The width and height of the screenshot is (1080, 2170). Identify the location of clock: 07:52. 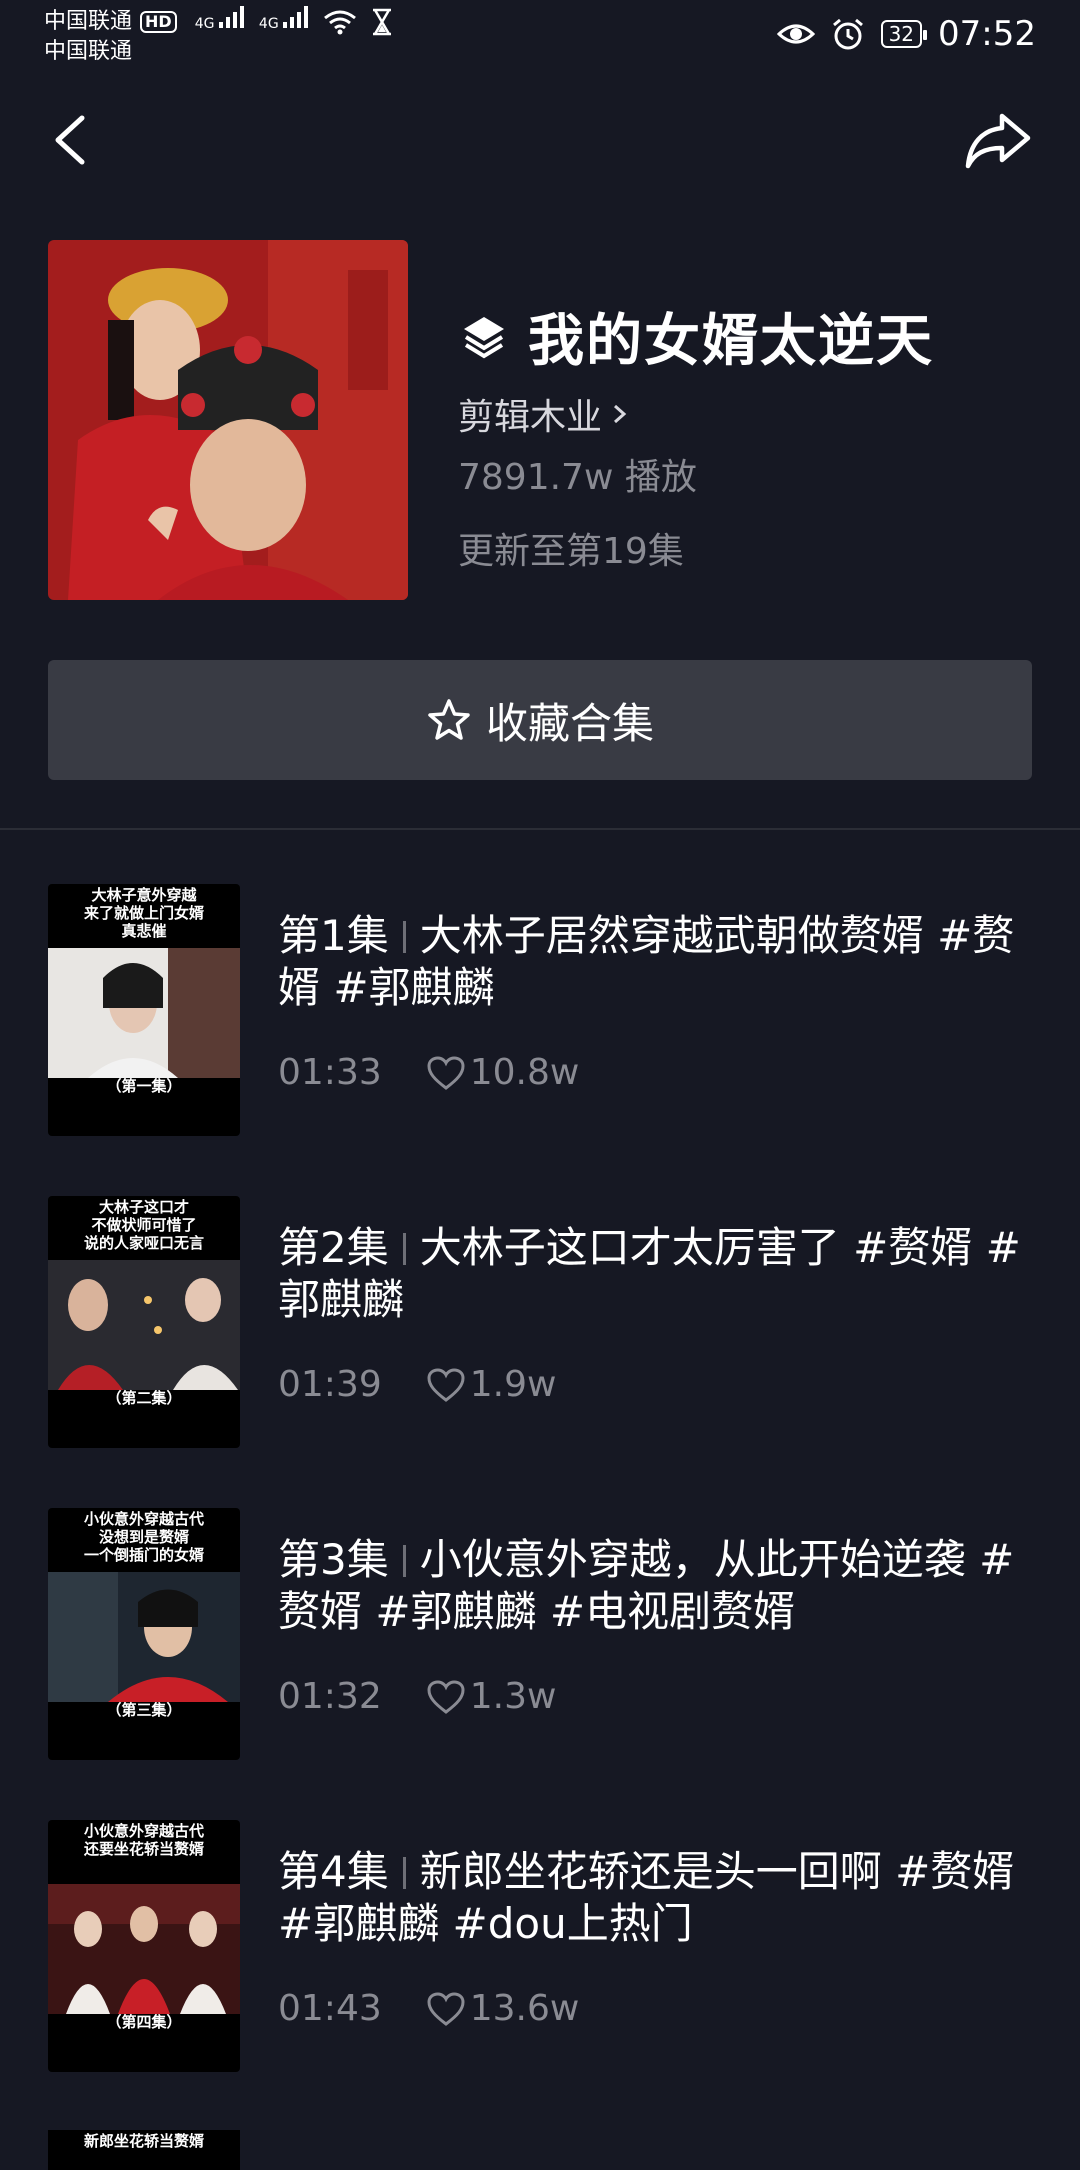
(987, 34).